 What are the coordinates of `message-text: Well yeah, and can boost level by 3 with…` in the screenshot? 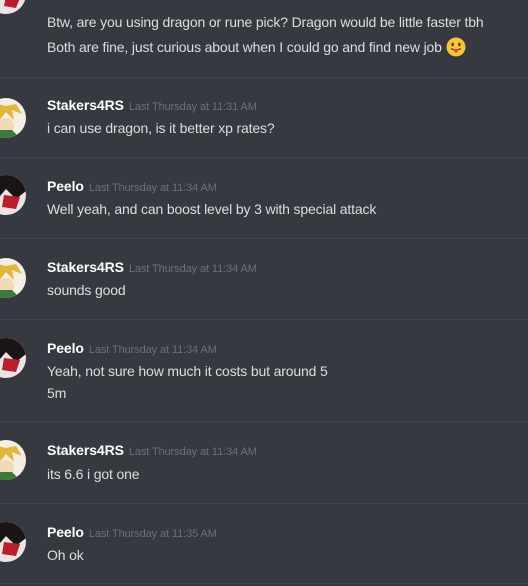 It's located at (212, 209).